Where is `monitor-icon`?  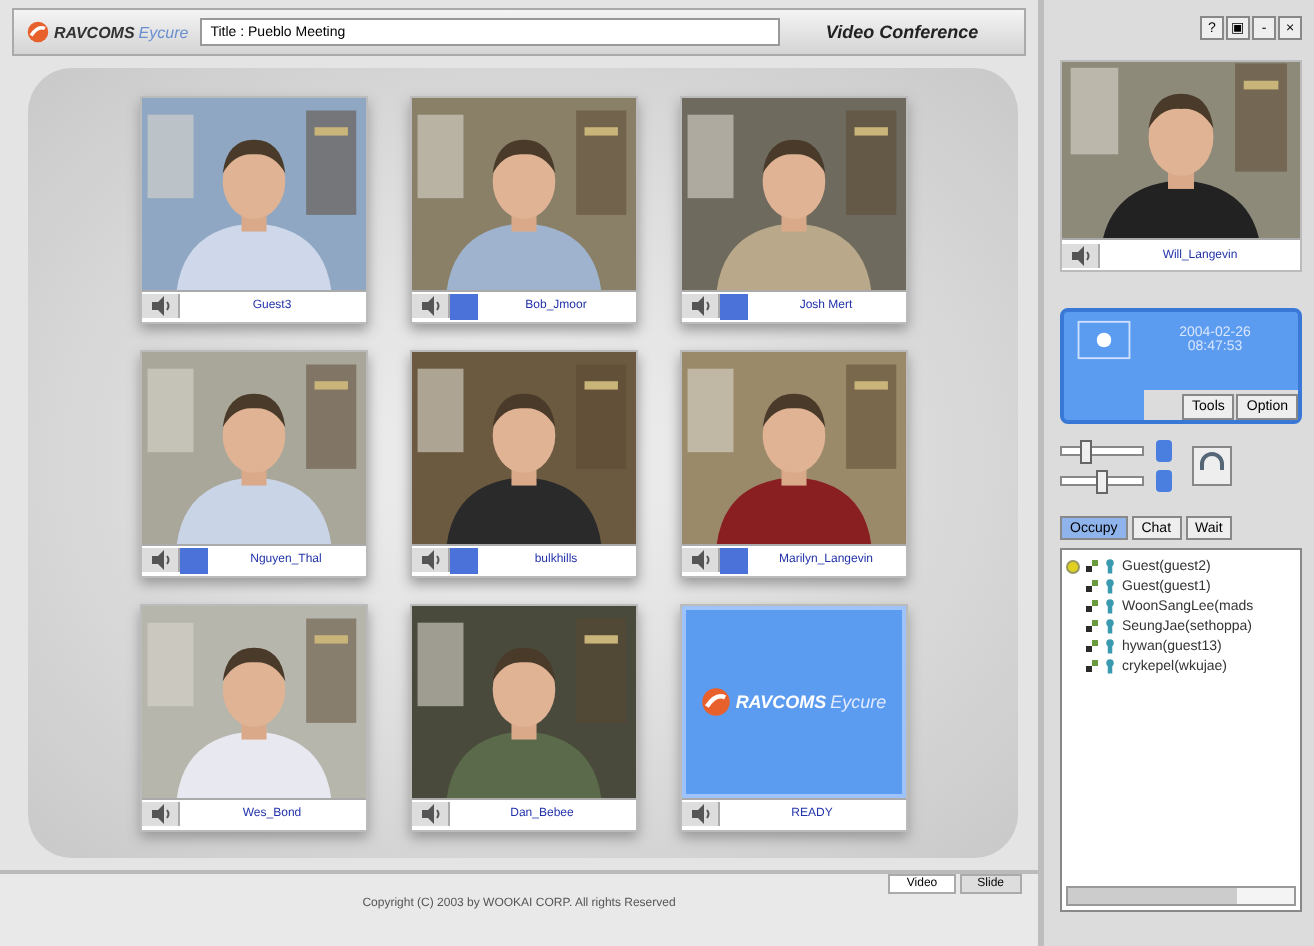
monitor-icon is located at coordinates (1104, 340).